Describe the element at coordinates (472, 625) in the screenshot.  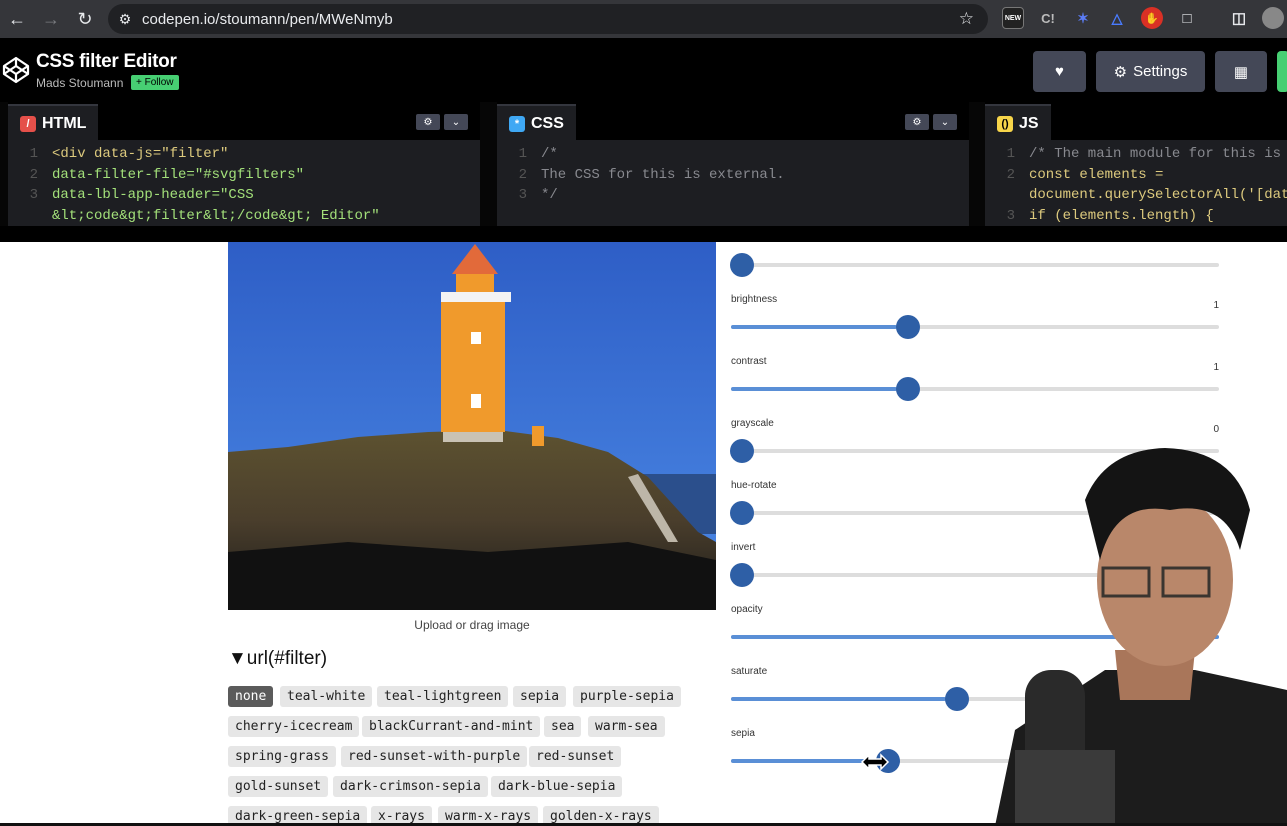
I see `upload-label: Upload or drag image` at that location.